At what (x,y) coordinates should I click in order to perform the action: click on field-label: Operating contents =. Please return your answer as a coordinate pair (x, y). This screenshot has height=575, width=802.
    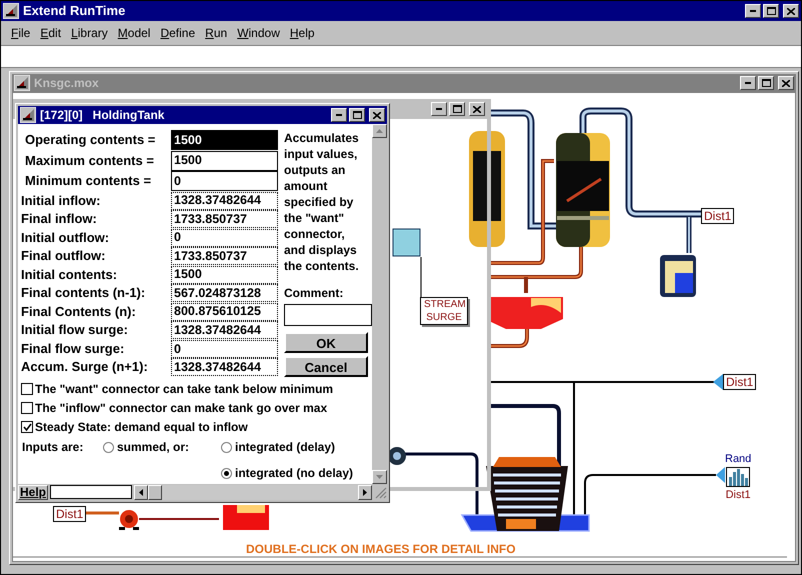
    Looking at the image, I should click on (90, 140).